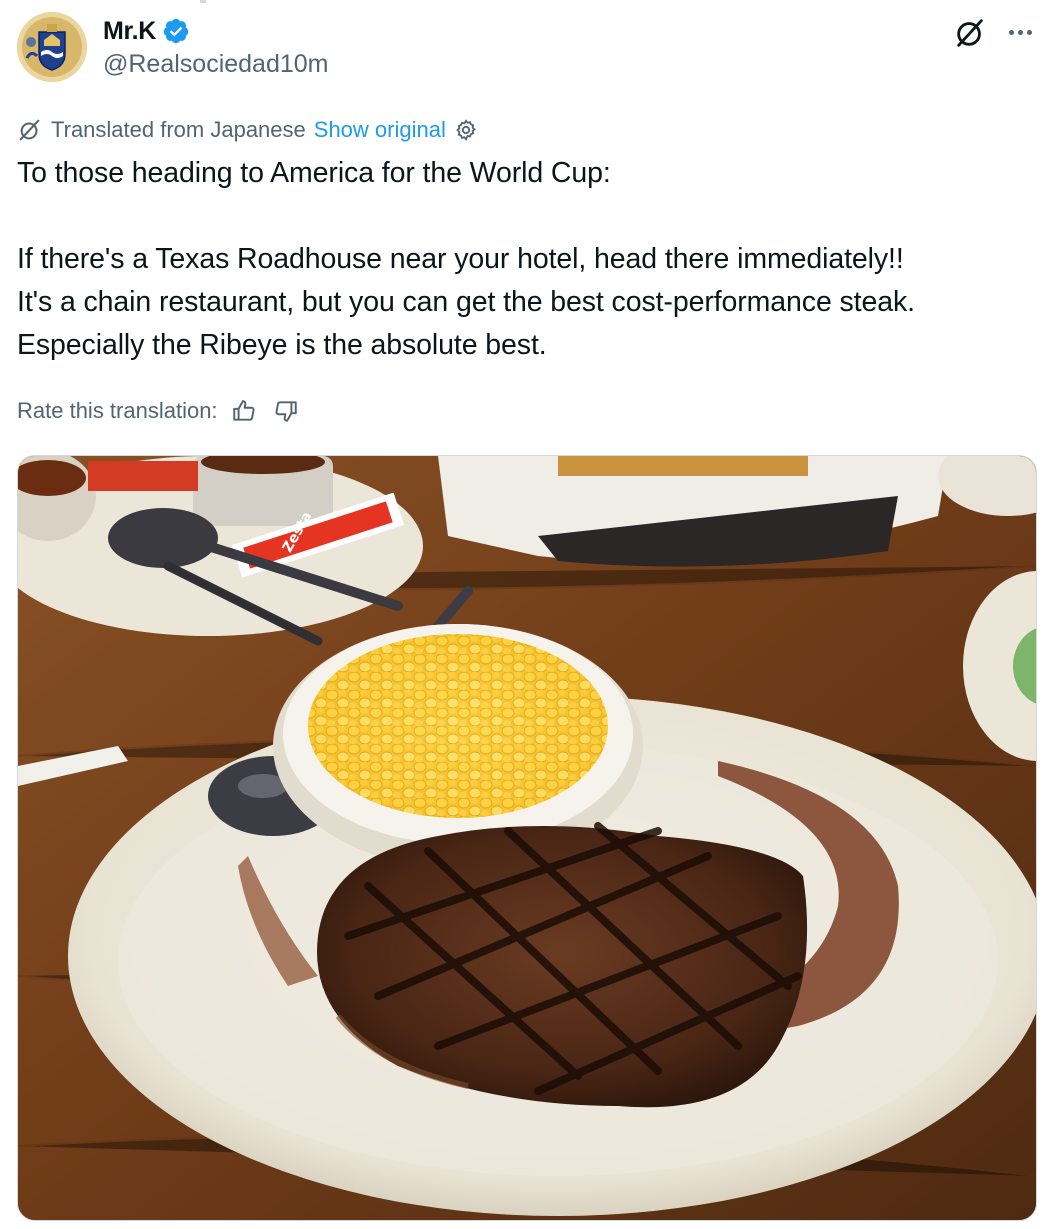 The height and width of the screenshot is (1229, 1050). I want to click on author-name-row: Mr.K, so click(146, 31).